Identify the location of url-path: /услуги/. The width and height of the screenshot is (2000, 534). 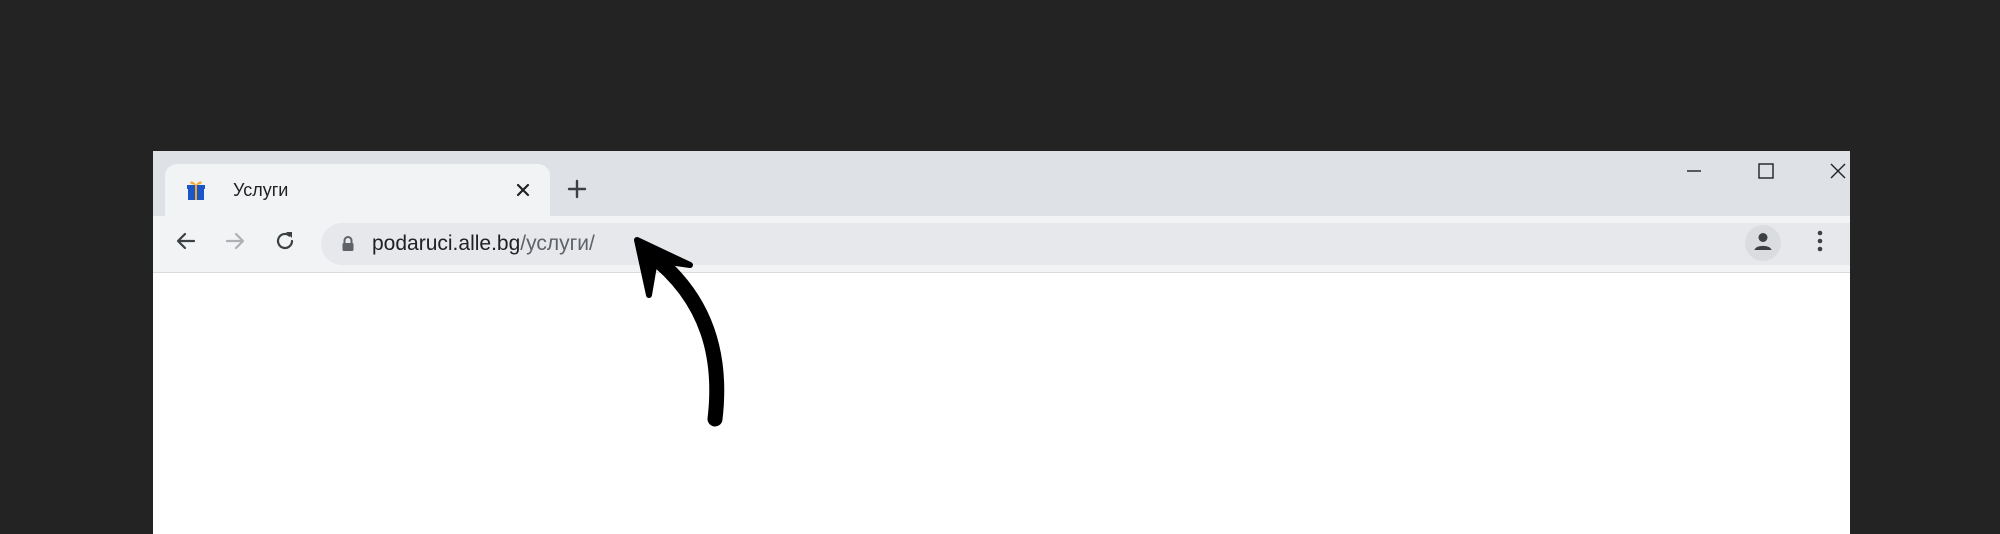
(557, 243).